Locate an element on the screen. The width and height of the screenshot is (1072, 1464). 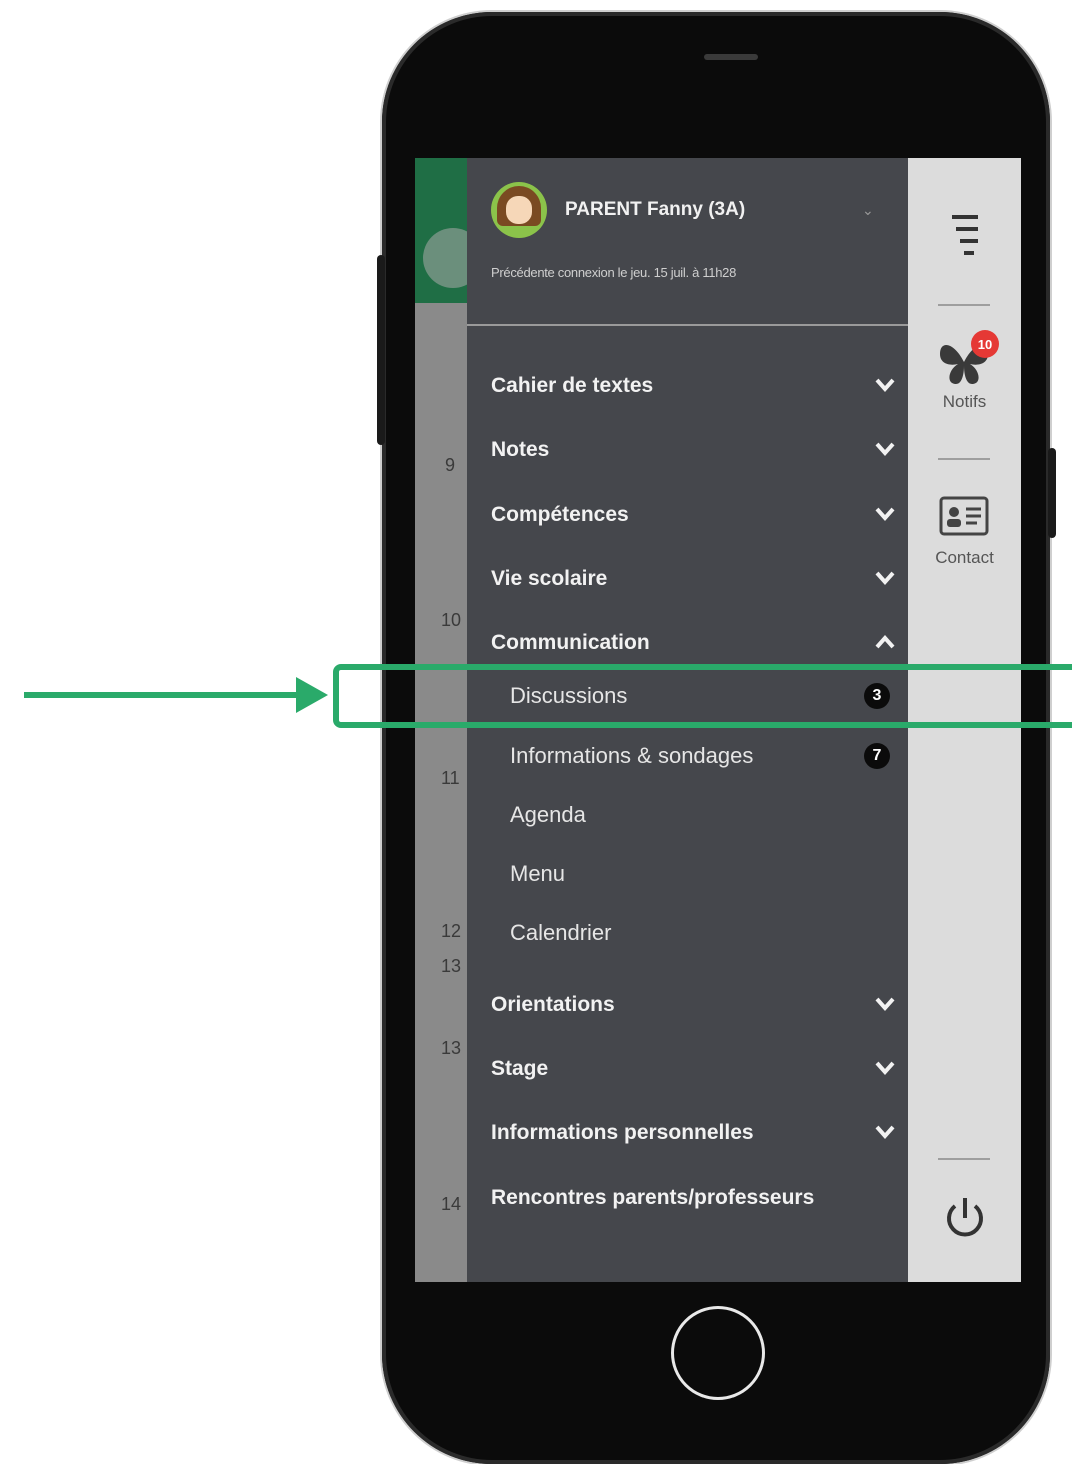
background-hour: 12 is located at coordinates (451, 931).